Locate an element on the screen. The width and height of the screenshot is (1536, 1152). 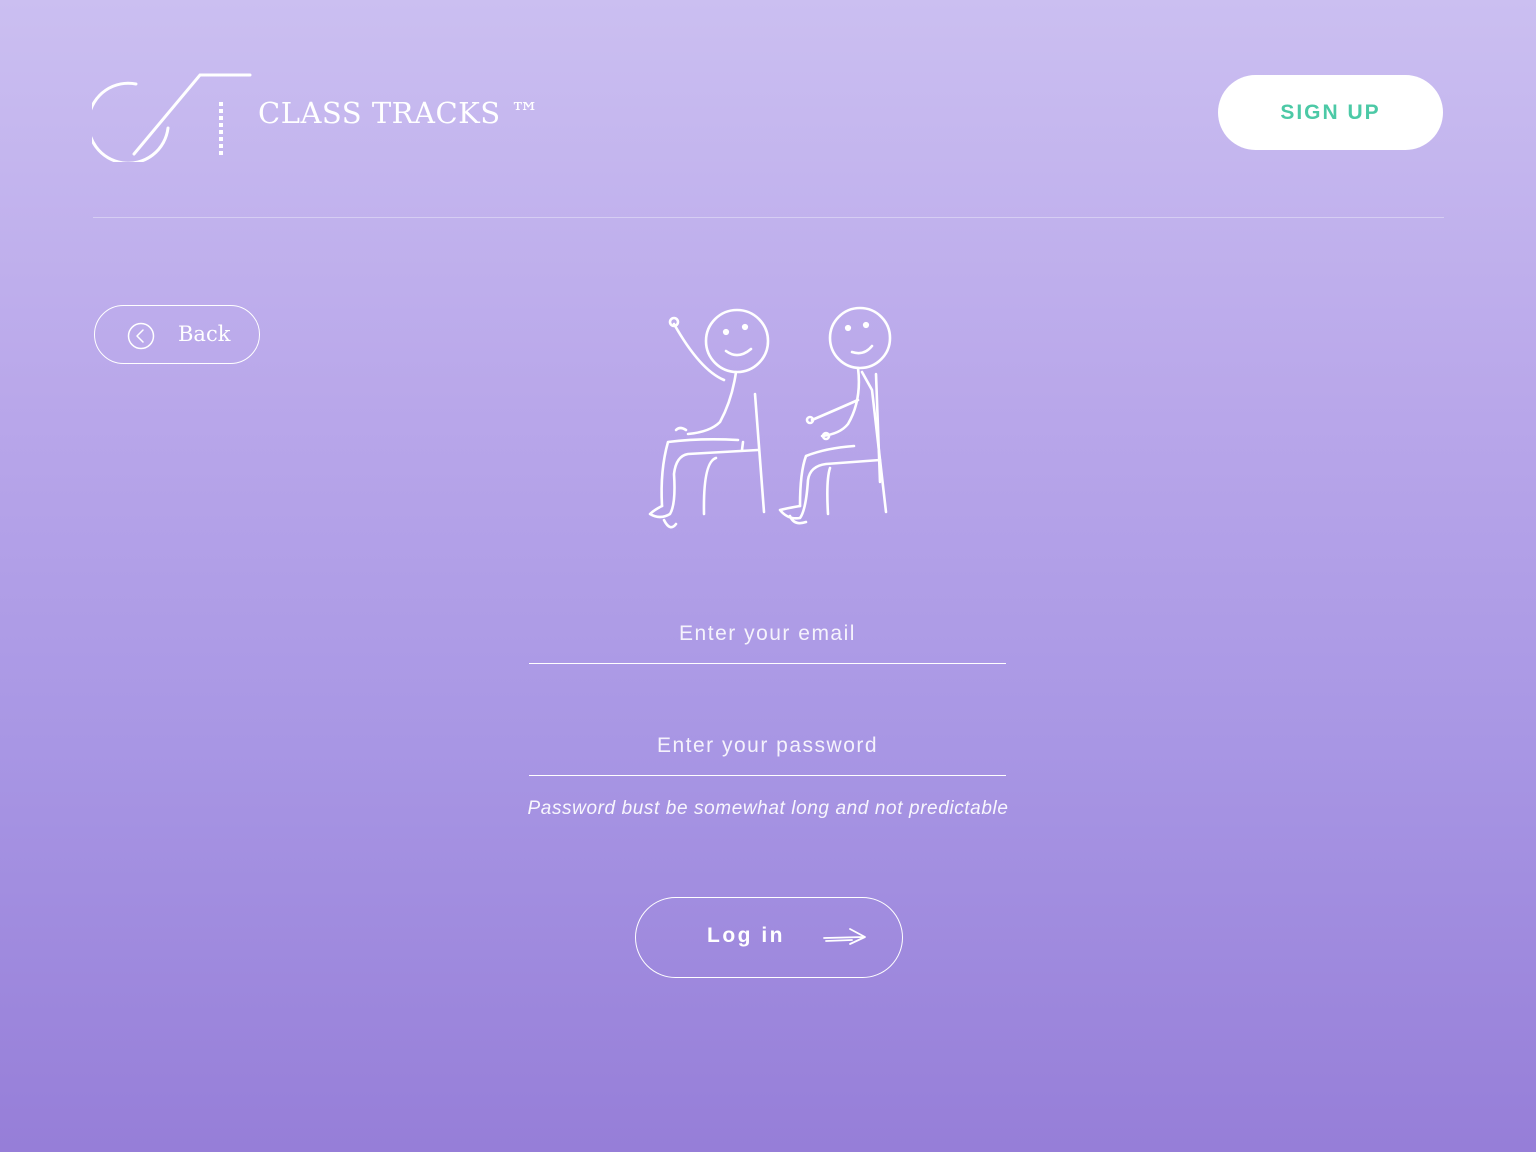
student-raising-hand-figure is located at coordinates (709, 418).